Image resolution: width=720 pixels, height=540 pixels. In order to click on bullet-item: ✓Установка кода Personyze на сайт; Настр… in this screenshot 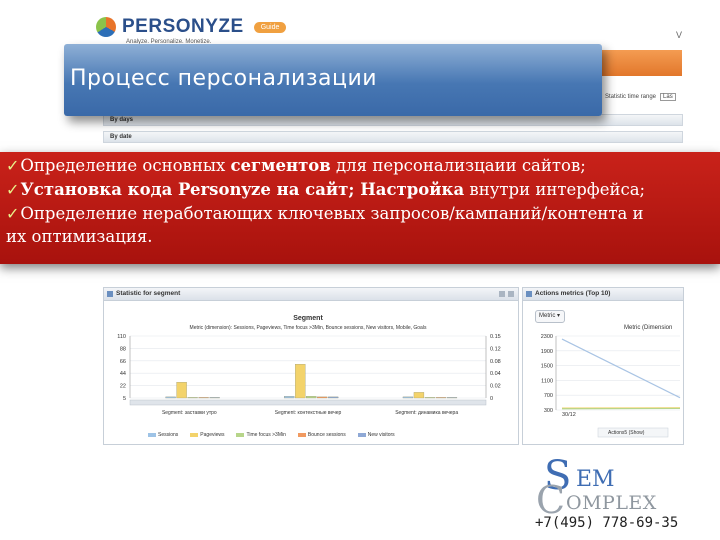, I will do `click(360, 190)`.